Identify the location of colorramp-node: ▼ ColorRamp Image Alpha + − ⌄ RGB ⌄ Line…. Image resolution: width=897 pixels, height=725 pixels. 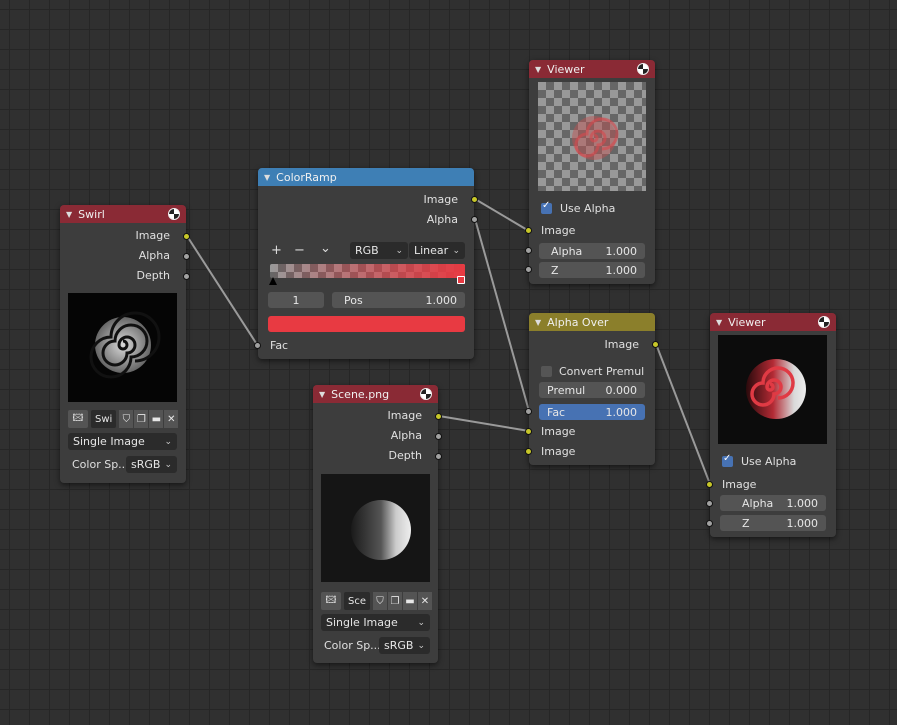
(366, 263).